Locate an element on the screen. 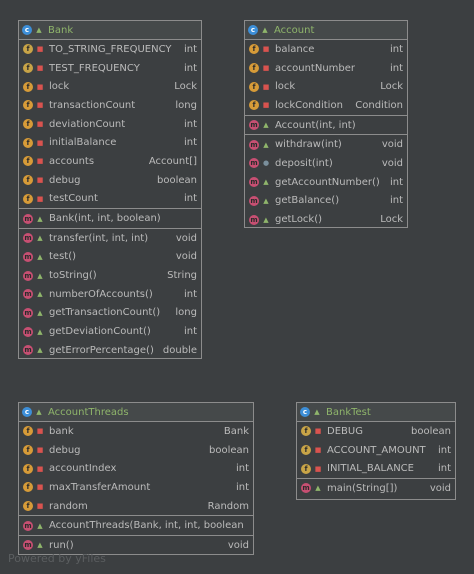 The width and height of the screenshot is (474, 574). class-header: c ▲ BankTest is located at coordinates (376, 412).